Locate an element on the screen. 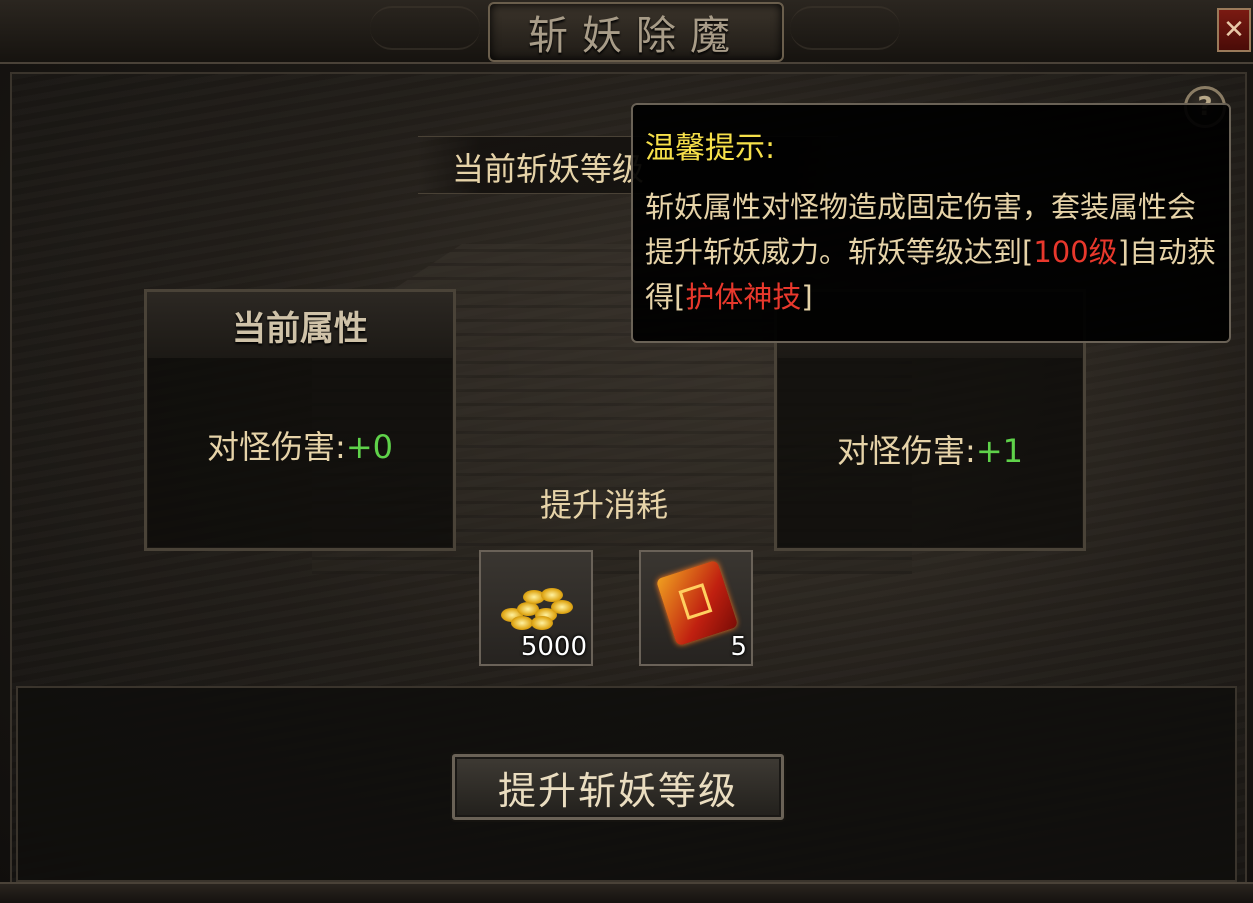  tooltip-highlight-skill: 护体神技 is located at coordinates (743, 297).